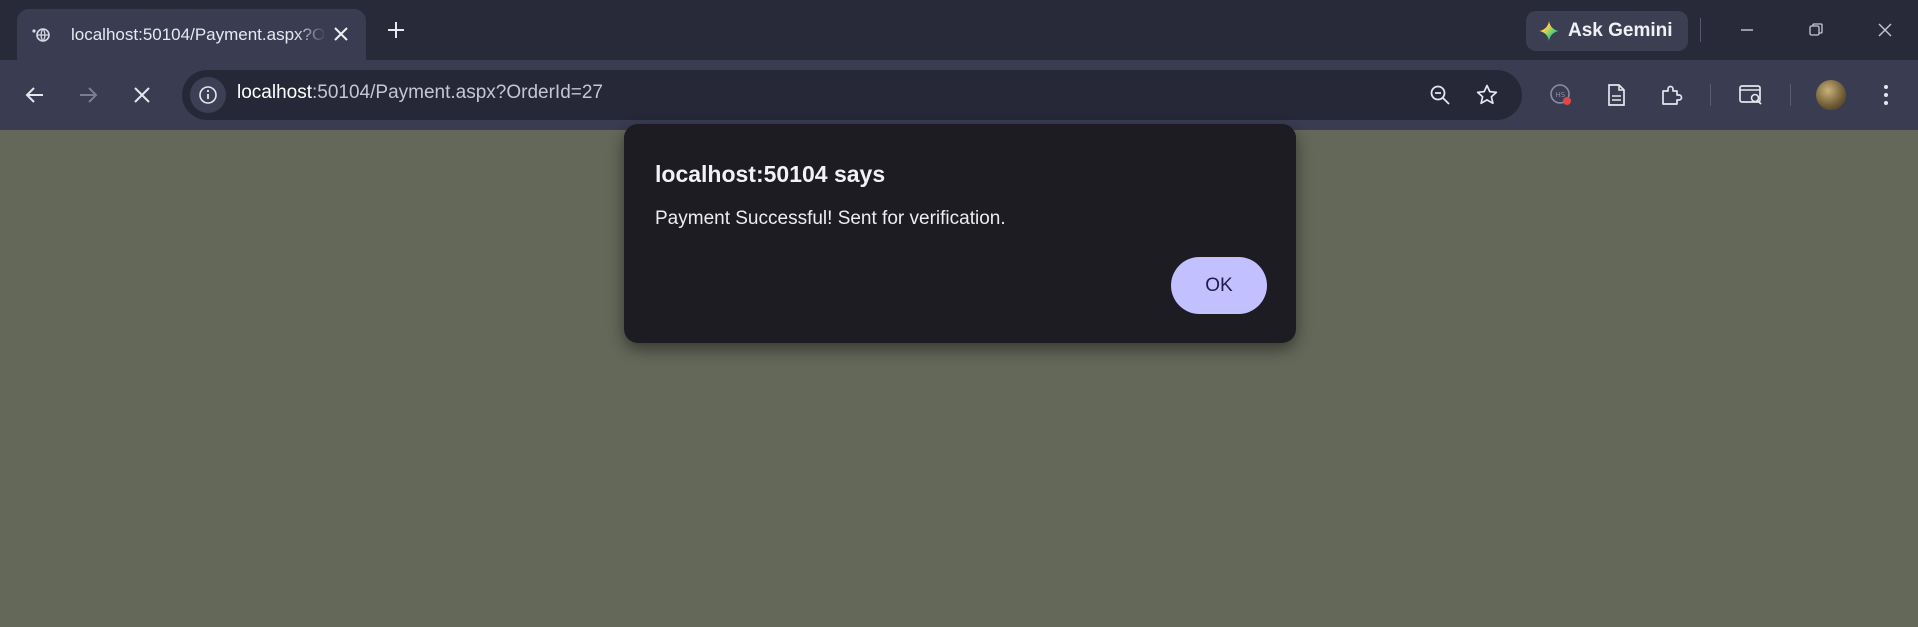  I want to click on profile-avatar, so click(1831, 95).